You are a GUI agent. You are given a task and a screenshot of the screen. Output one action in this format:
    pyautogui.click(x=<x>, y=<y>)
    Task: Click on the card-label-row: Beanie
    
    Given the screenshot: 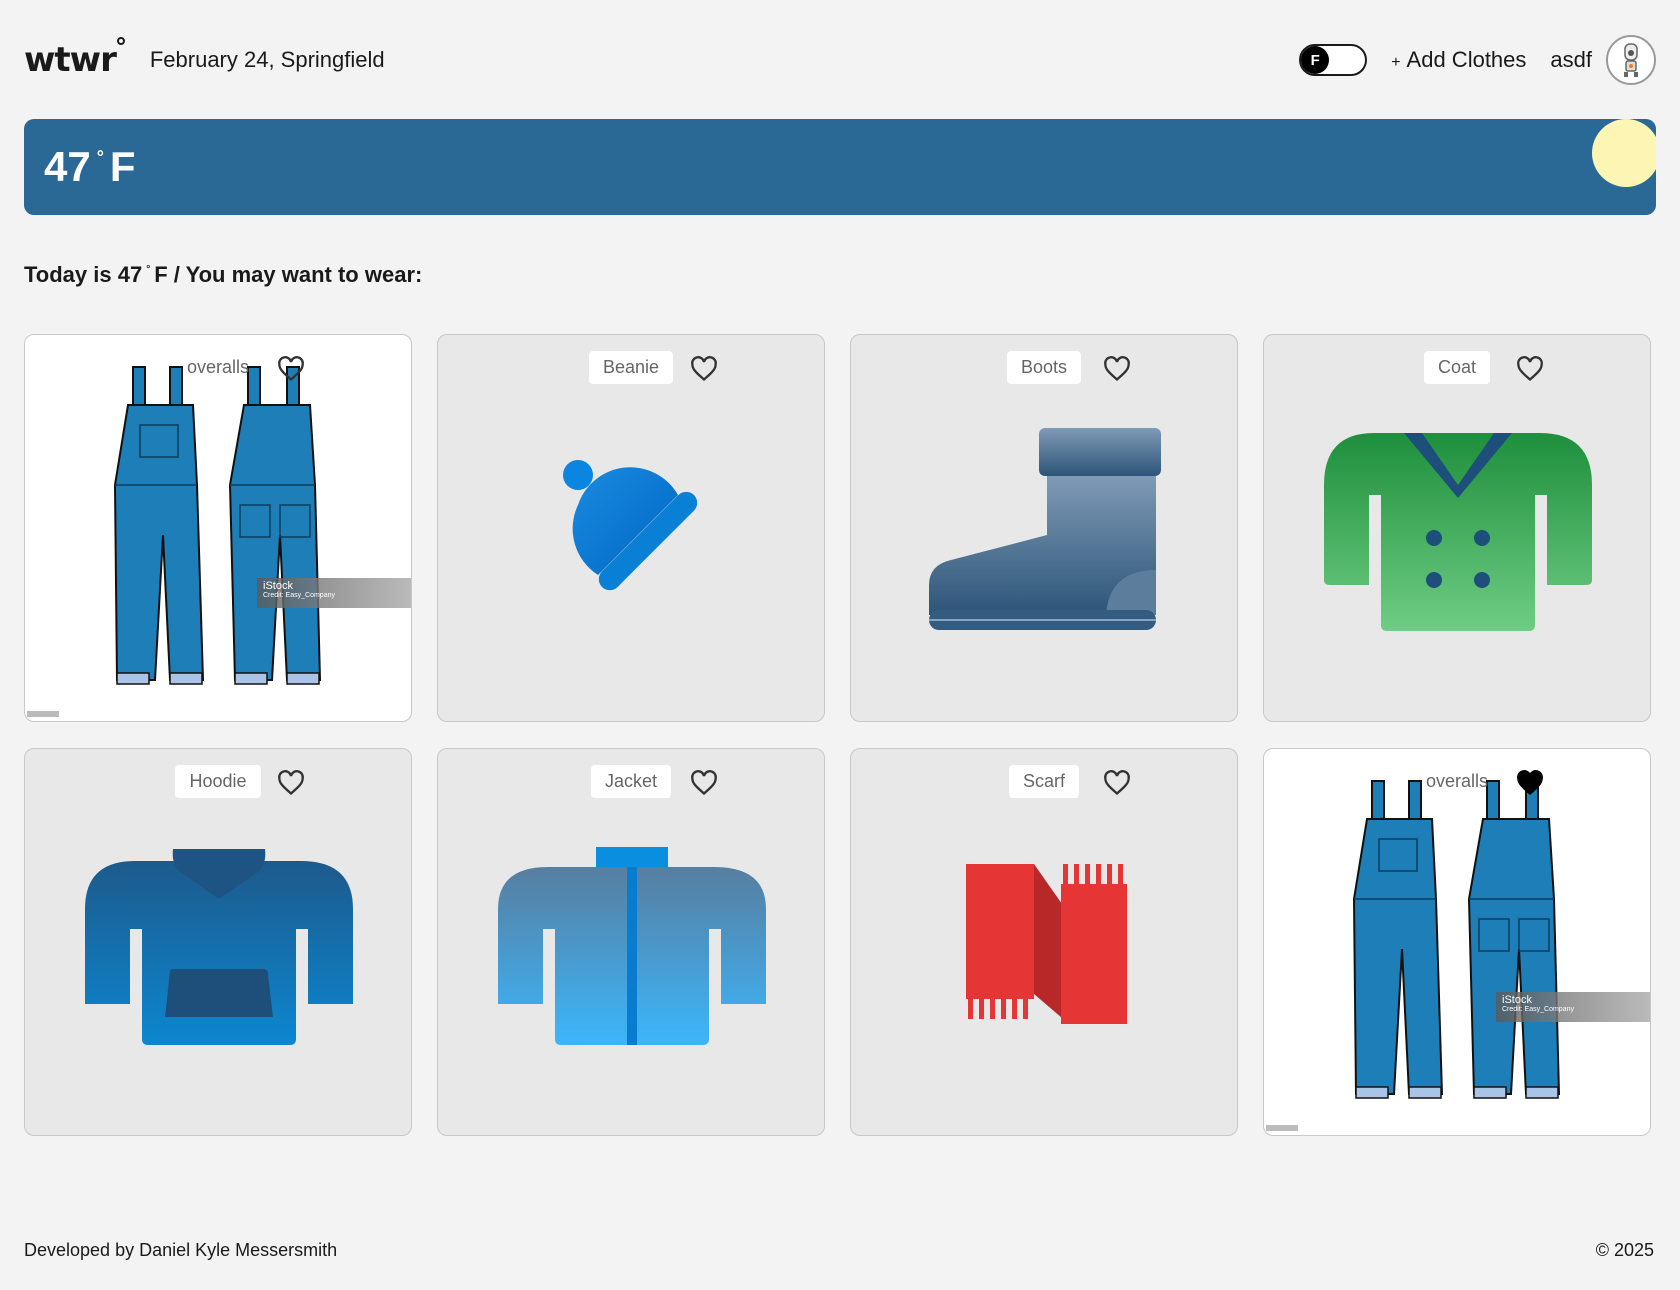 What is the action you would take?
    pyautogui.click(x=631, y=367)
    